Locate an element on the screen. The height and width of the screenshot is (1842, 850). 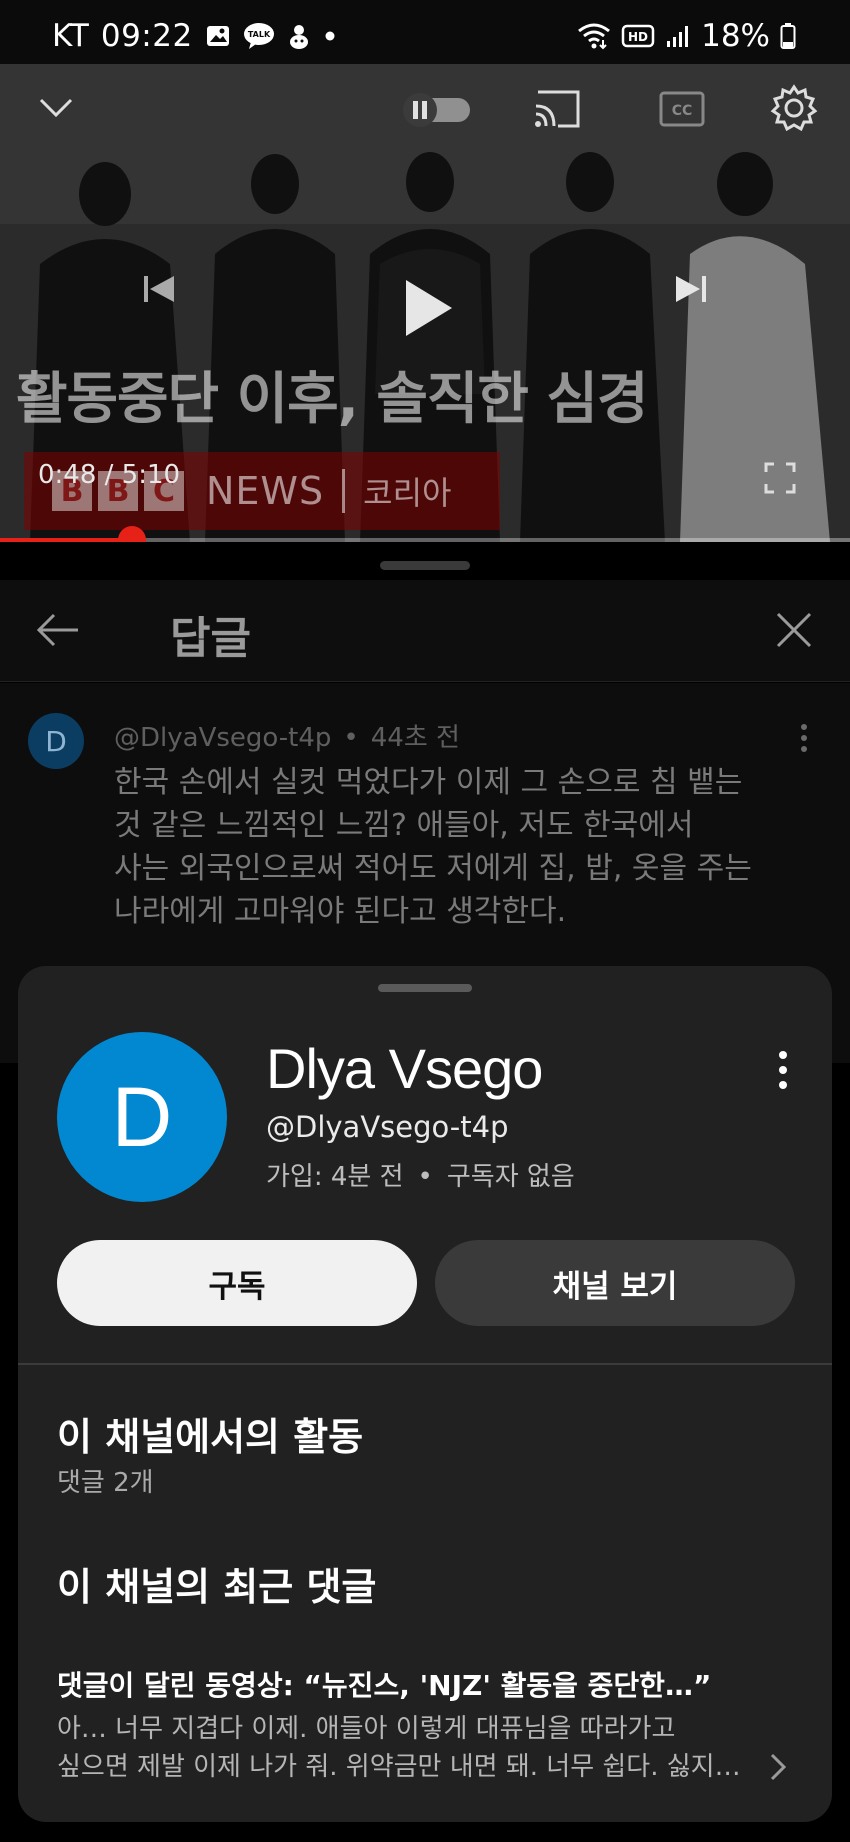
comment-meta: @DlyaVsego-t4p • 44초 전 is located at coordinates (287, 738).